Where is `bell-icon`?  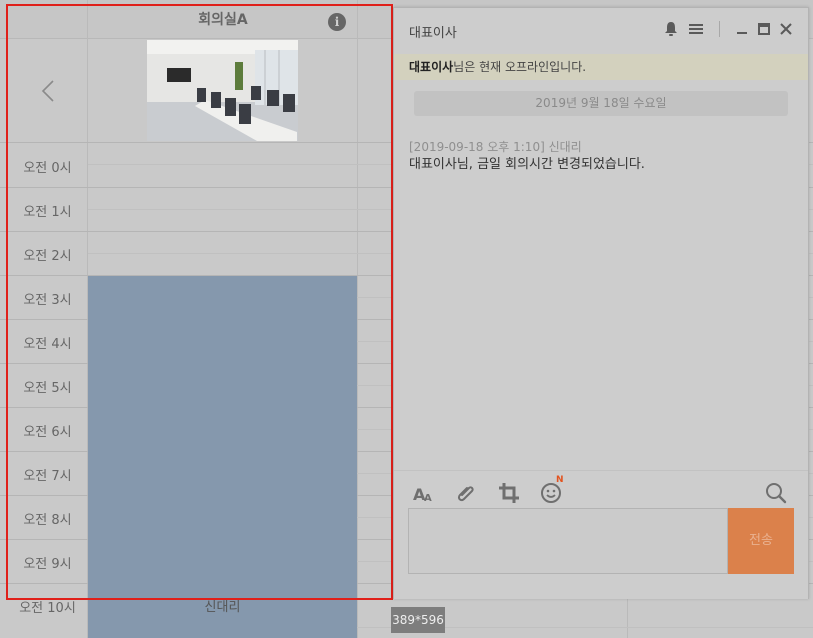
bell-icon is located at coordinates (671, 29).